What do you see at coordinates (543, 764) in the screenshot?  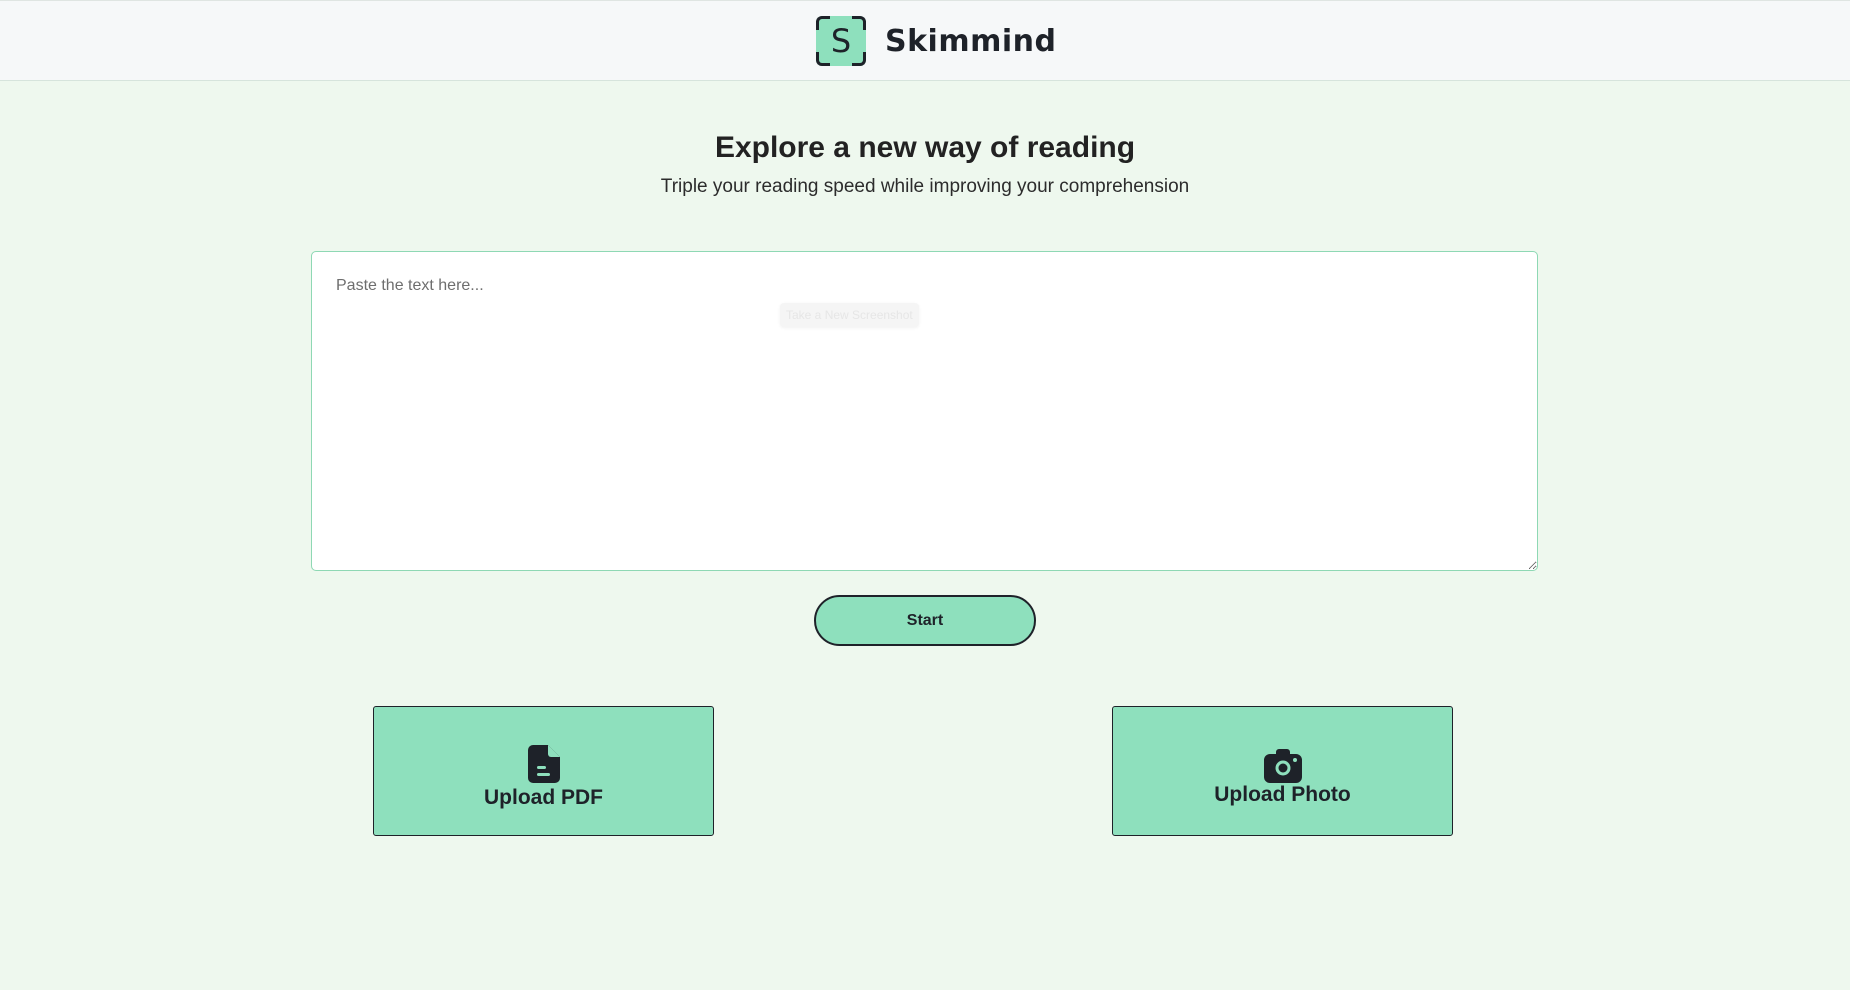 I see `file-icon` at bounding box center [543, 764].